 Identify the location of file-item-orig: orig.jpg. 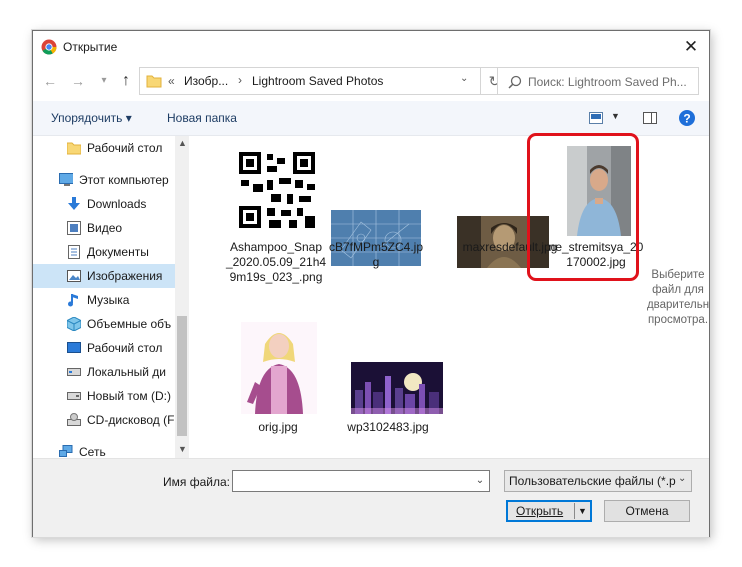
(266, 381).